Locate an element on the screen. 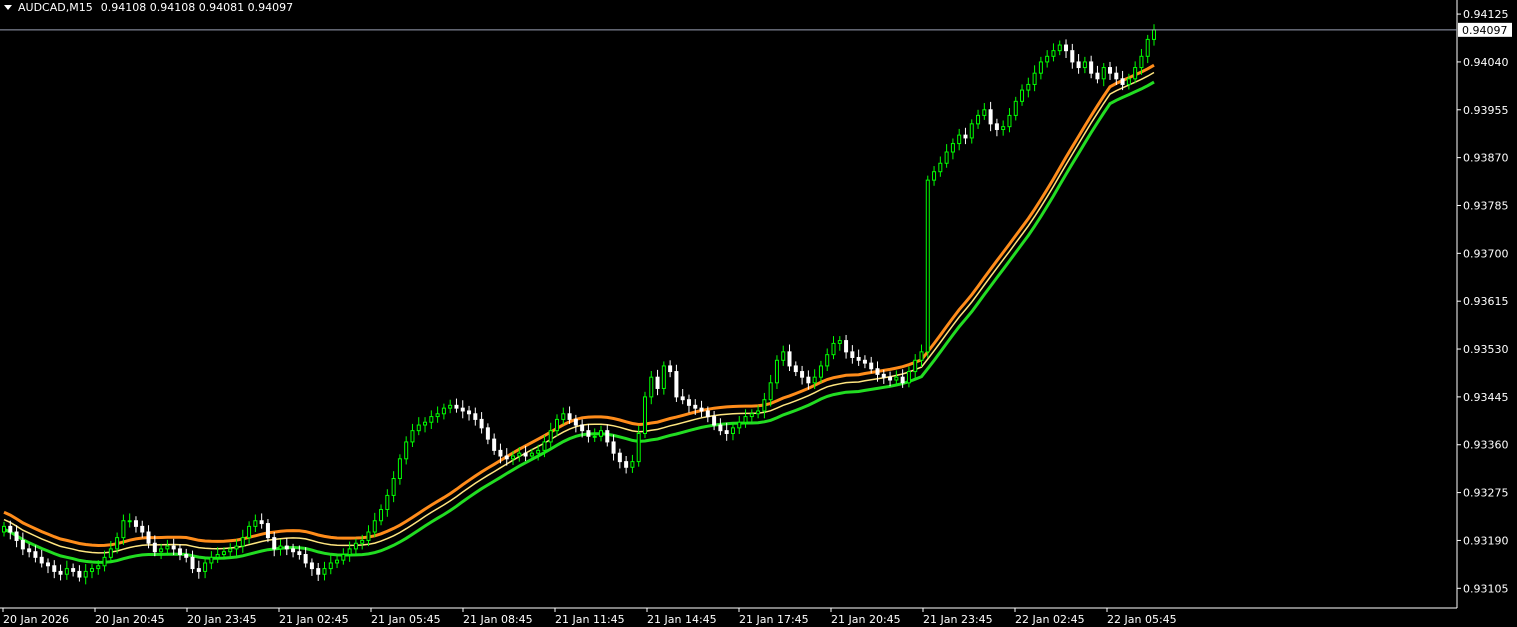 This screenshot has width=1517, height=627. x-tick-label: 21 Jan 11:45 is located at coordinates (590, 619).